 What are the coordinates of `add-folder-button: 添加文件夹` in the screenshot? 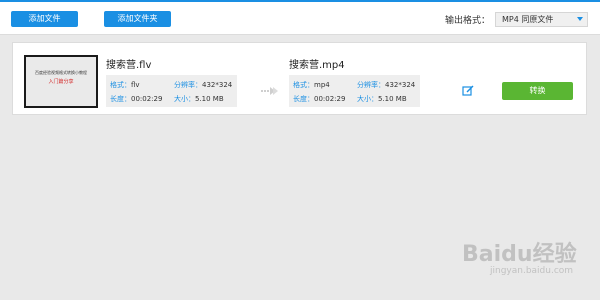 It's located at (137, 19).